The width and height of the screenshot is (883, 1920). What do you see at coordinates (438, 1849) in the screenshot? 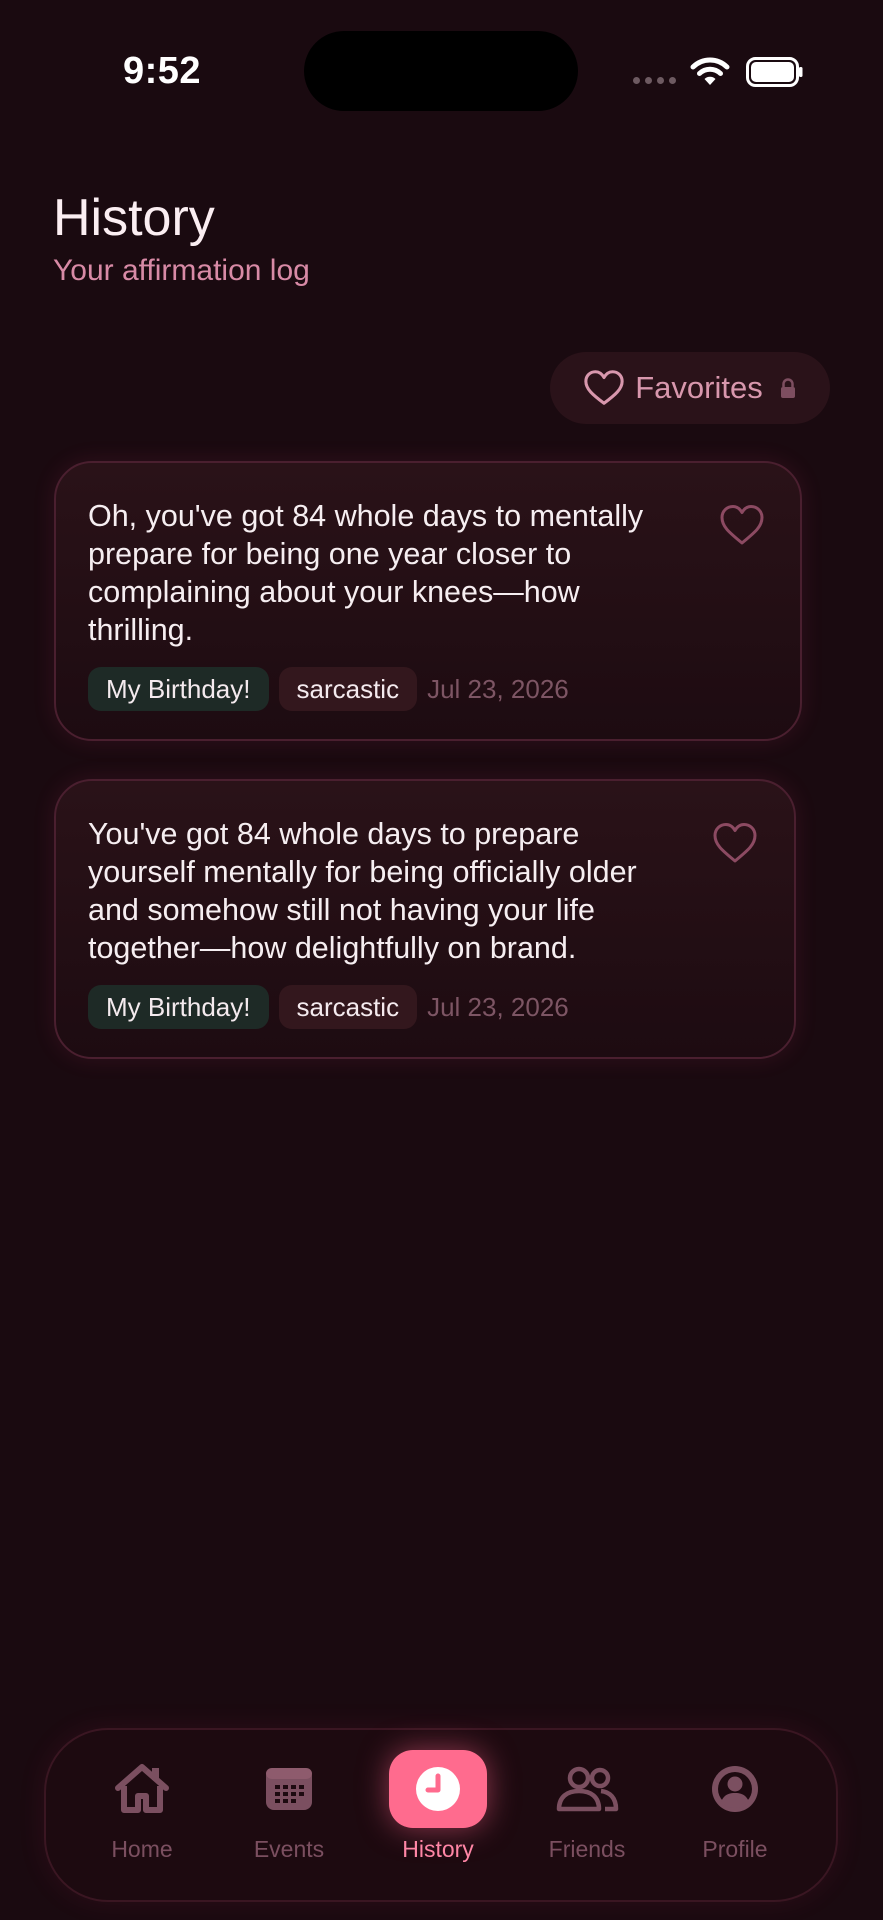
I see `tab-label: History` at bounding box center [438, 1849].